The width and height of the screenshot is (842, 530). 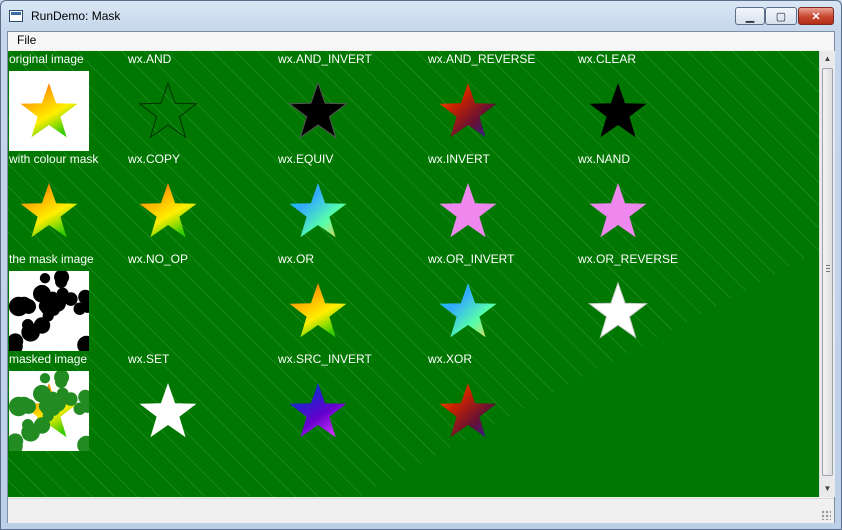 What do you see at coordinates (150, 59) in the screenshot?
I see `cell-label: wx.AND` at bounding box center [150, 59].